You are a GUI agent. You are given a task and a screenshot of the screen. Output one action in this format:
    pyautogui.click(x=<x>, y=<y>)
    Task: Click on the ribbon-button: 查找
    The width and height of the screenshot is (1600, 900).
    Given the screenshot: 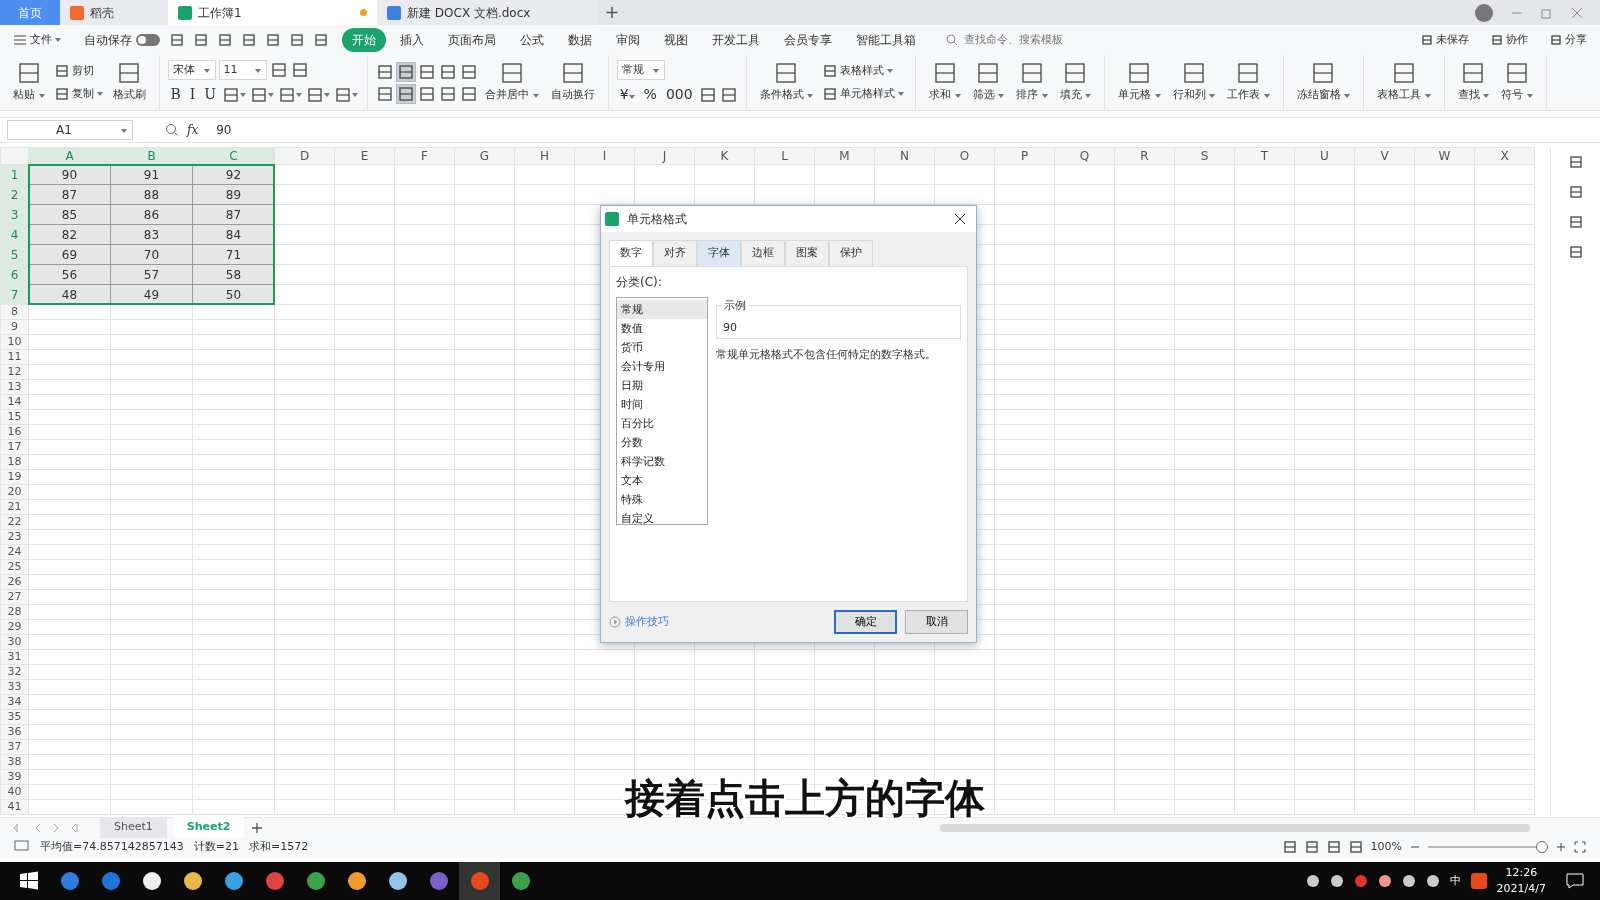 What is the action you would take?
    pyautogui.click(x=1473, y=82)
    